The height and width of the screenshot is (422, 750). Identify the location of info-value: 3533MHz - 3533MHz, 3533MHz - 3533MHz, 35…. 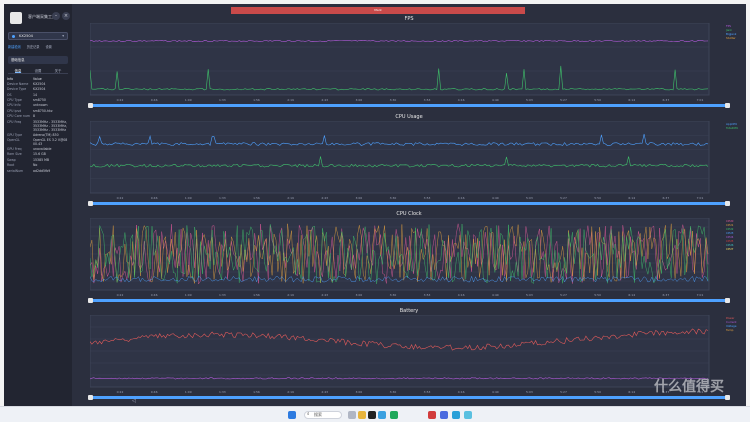
(50, 125).